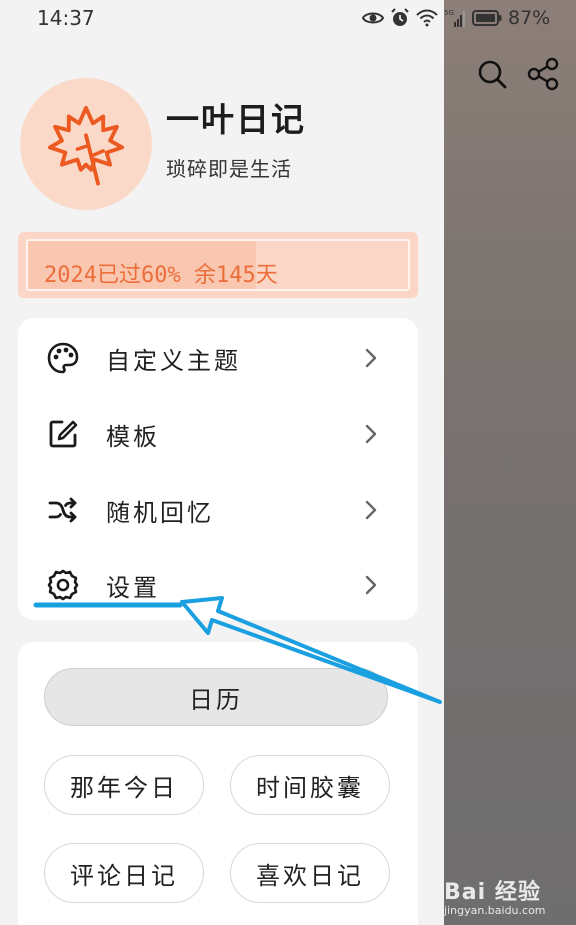  Describe the element at coordinates (218, 433) in the screenshot. I see `menu-item-template: 模板` at that location.